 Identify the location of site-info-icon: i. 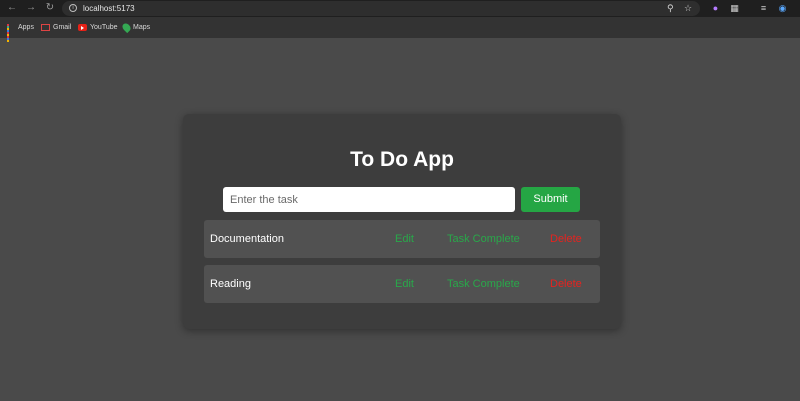
(73, 8).